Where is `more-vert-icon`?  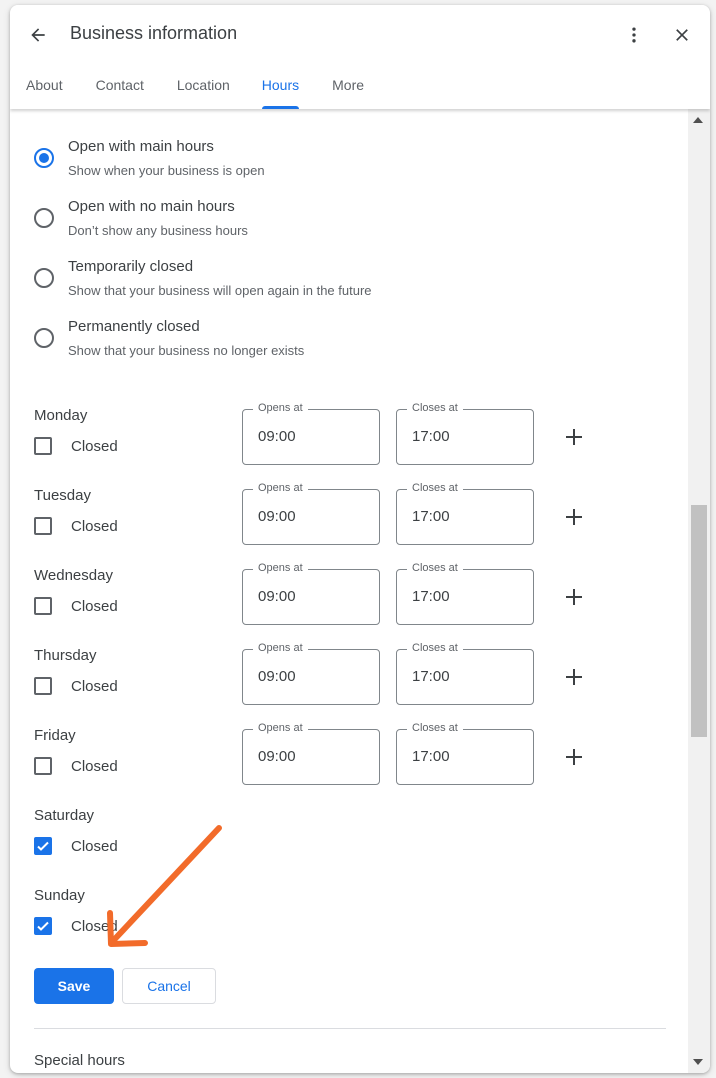 more-vert-icon is located at coordinates (634, 35).